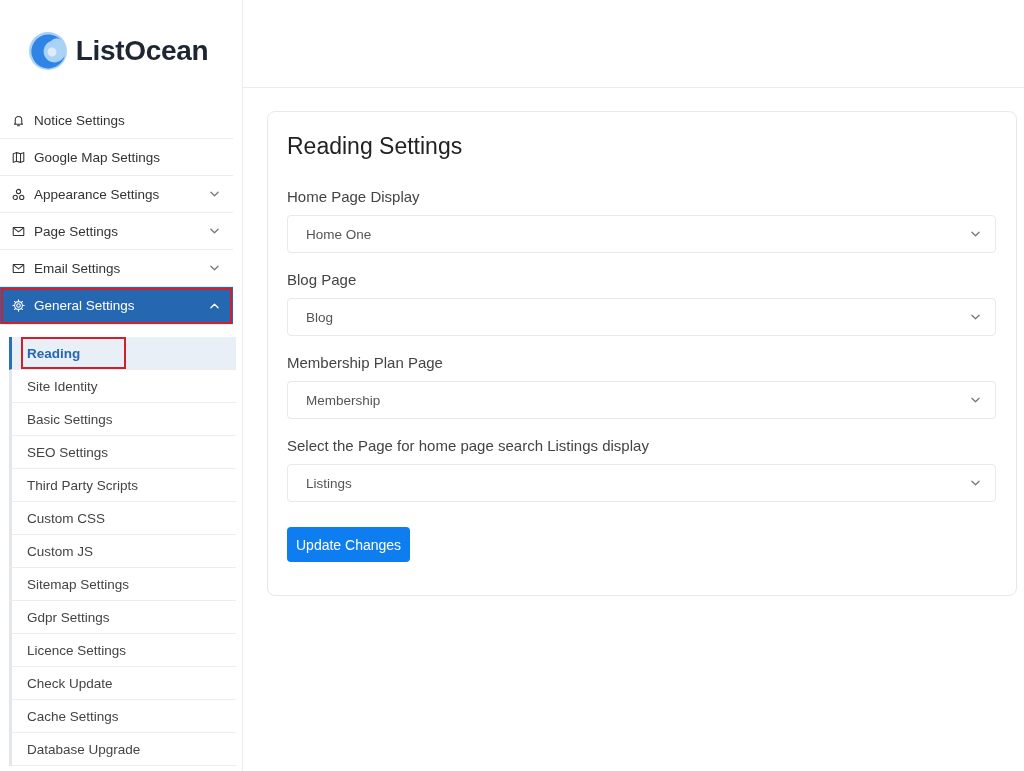 The height and width of the screenshot is (771, 1024). Describe the element at coordinates (116, 306) in the screenshot. I see `sidebar-item: General Settings` at that location.